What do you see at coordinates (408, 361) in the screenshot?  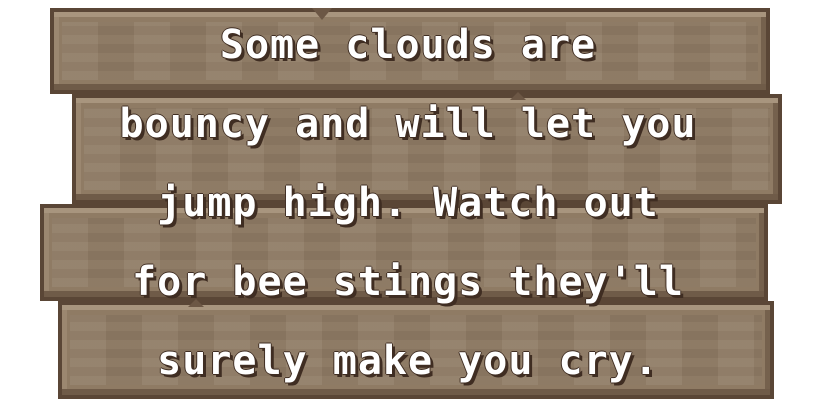 I see `sign-message-line: surely make you cry.` at bounding box center [408, 361].